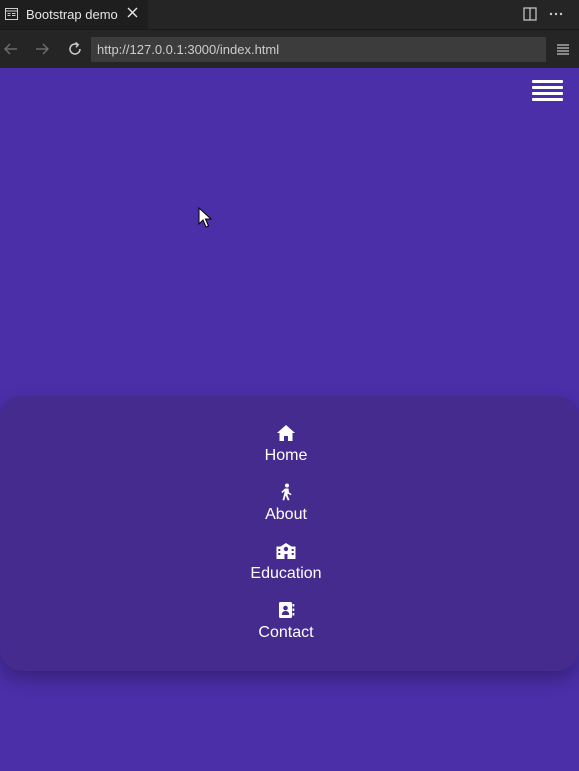  I want to click on reload-icon, so click(75, 49).